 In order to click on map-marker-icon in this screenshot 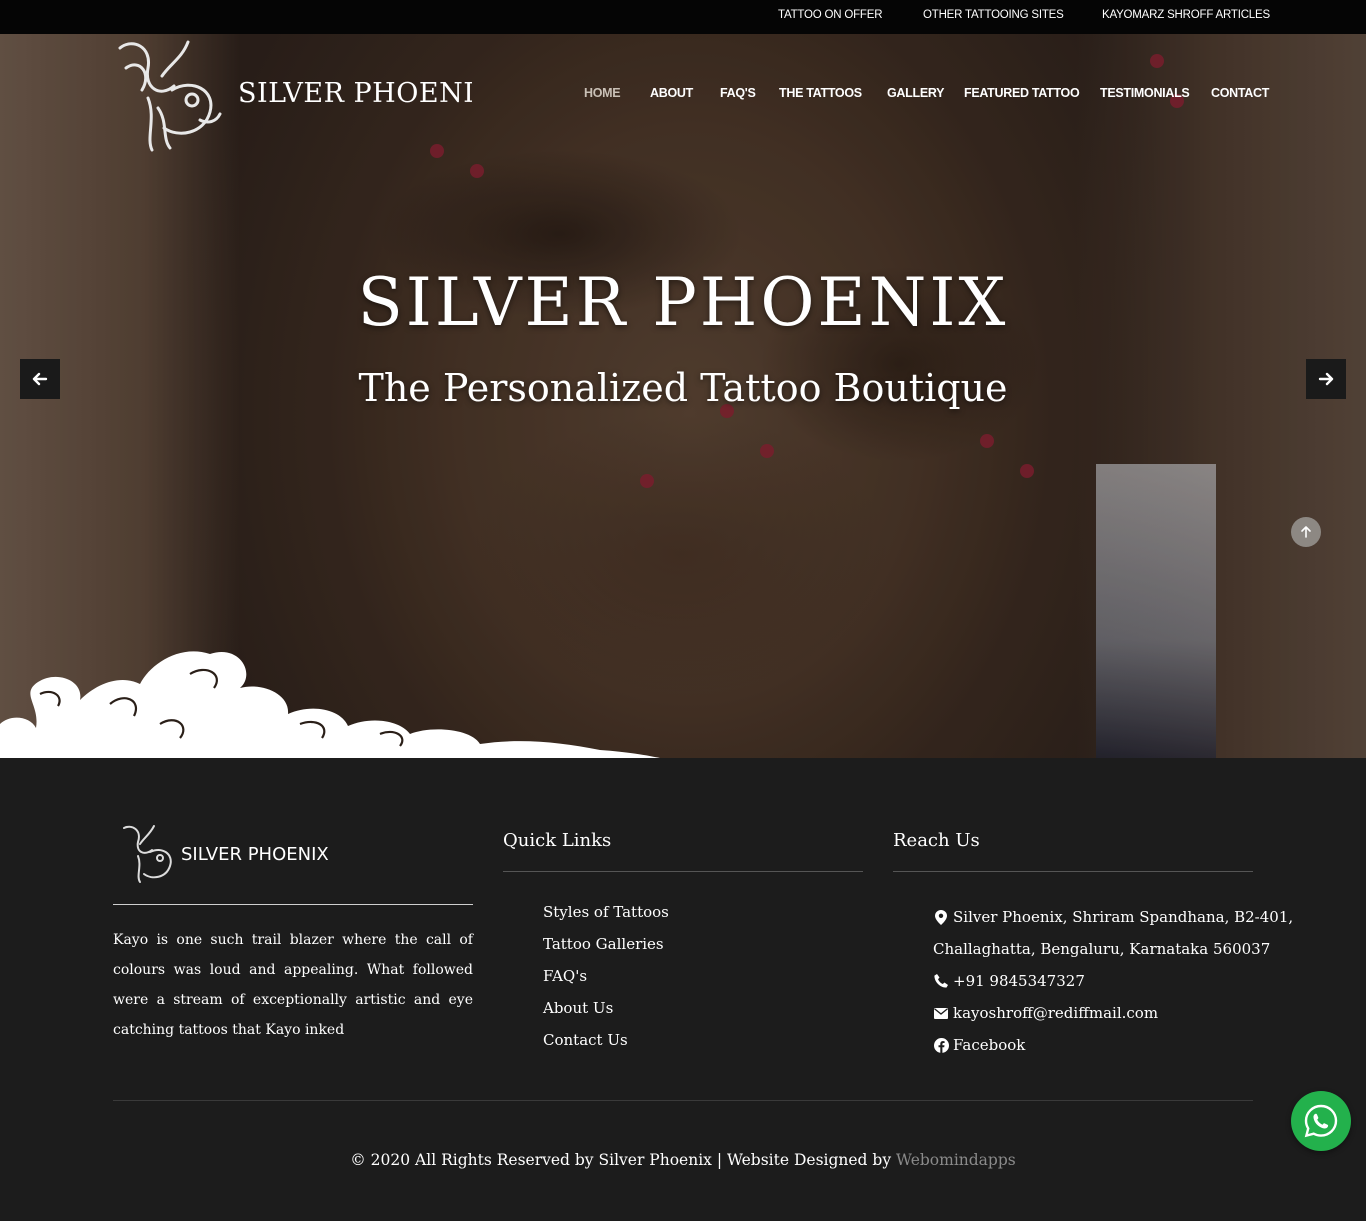, I will do `click(941, 917)`.